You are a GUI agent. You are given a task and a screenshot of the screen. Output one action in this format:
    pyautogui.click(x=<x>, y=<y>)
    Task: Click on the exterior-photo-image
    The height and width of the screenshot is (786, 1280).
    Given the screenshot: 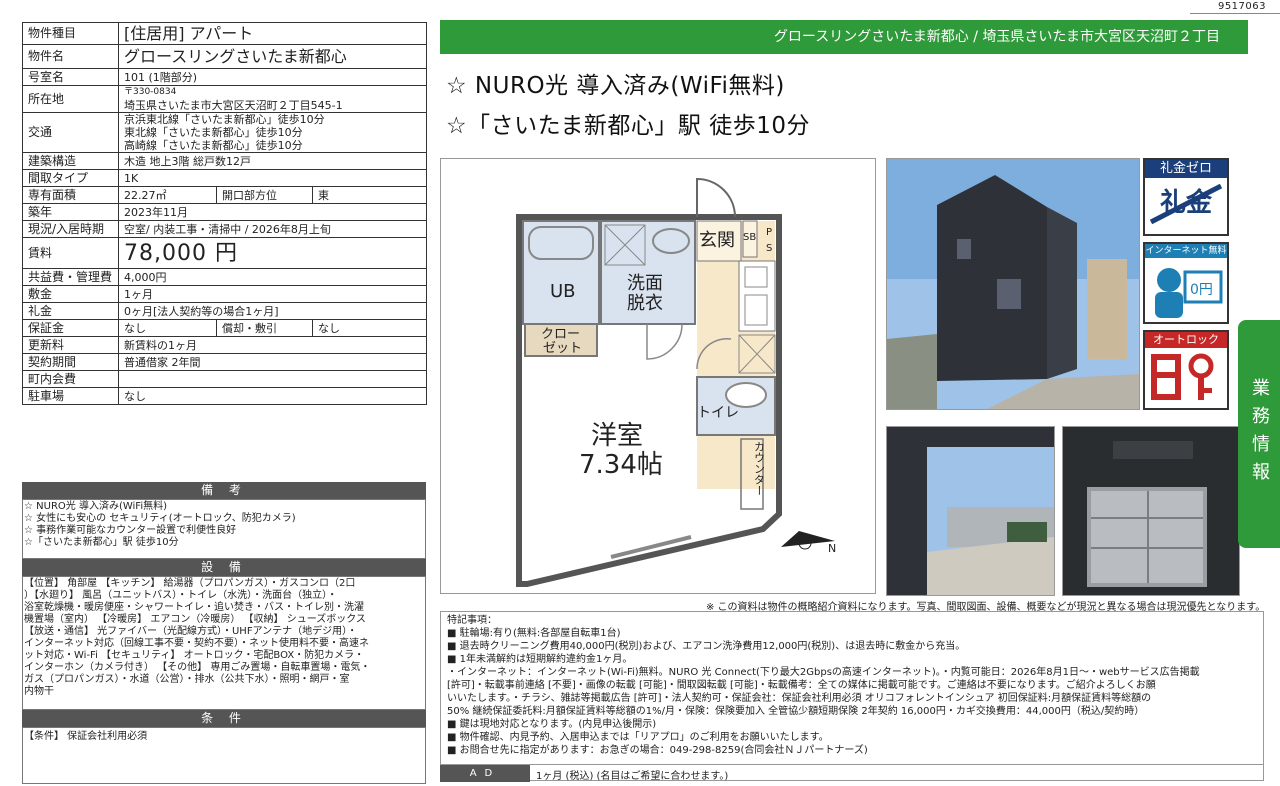 What is the action you would take?
    pyautogui.click(x=1013, y=284)
    